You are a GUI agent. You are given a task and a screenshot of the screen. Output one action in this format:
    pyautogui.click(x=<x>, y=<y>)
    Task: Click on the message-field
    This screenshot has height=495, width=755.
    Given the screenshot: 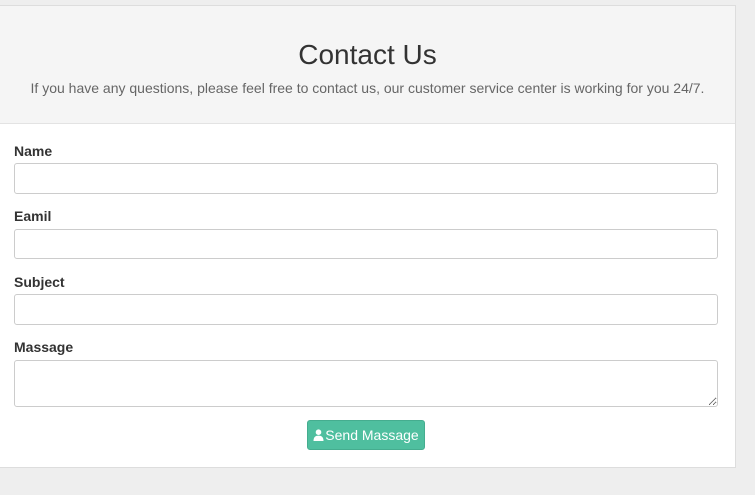 What is the action you would take?
    pyautogui.click(x=366, y=383)
    